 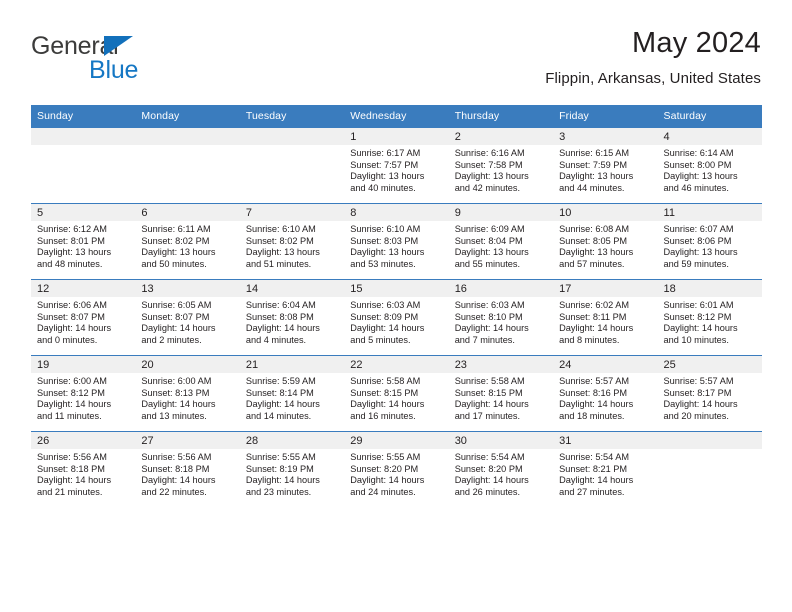 I want to click on daylight-duration-line2: and 53 minutes., so click(x=383, y=263).